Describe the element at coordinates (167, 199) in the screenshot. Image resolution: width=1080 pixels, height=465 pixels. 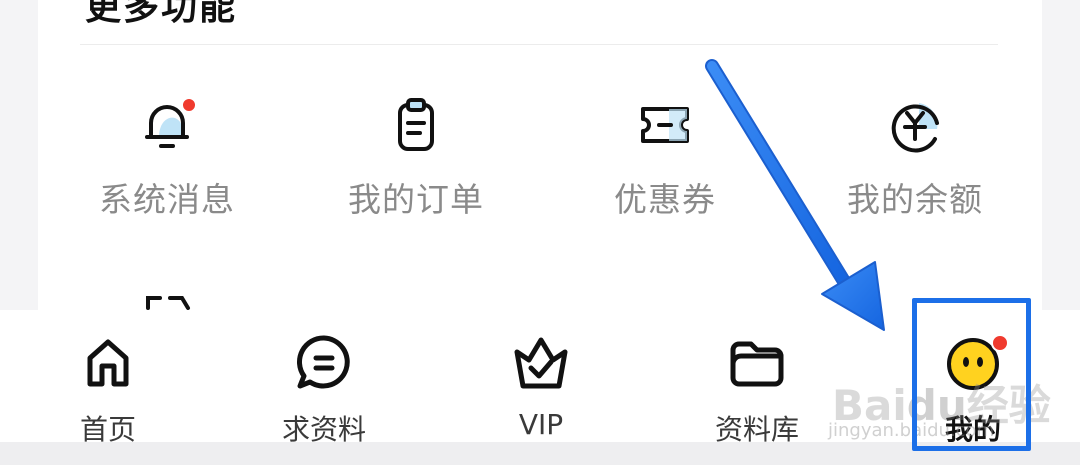
I see `function-label: 系统消息` at that location.